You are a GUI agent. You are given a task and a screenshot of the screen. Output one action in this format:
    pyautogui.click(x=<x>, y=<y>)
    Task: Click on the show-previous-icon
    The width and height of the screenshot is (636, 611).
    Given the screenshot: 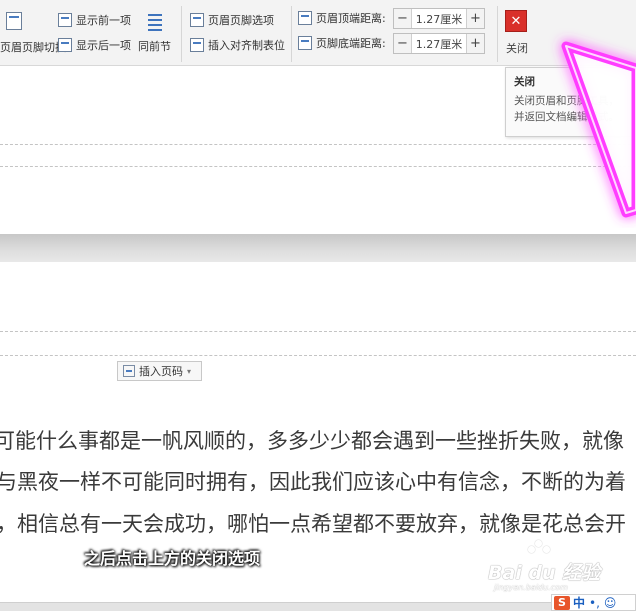 What is the action you would take?
    pyautogui.click(x=65, y=20)
    